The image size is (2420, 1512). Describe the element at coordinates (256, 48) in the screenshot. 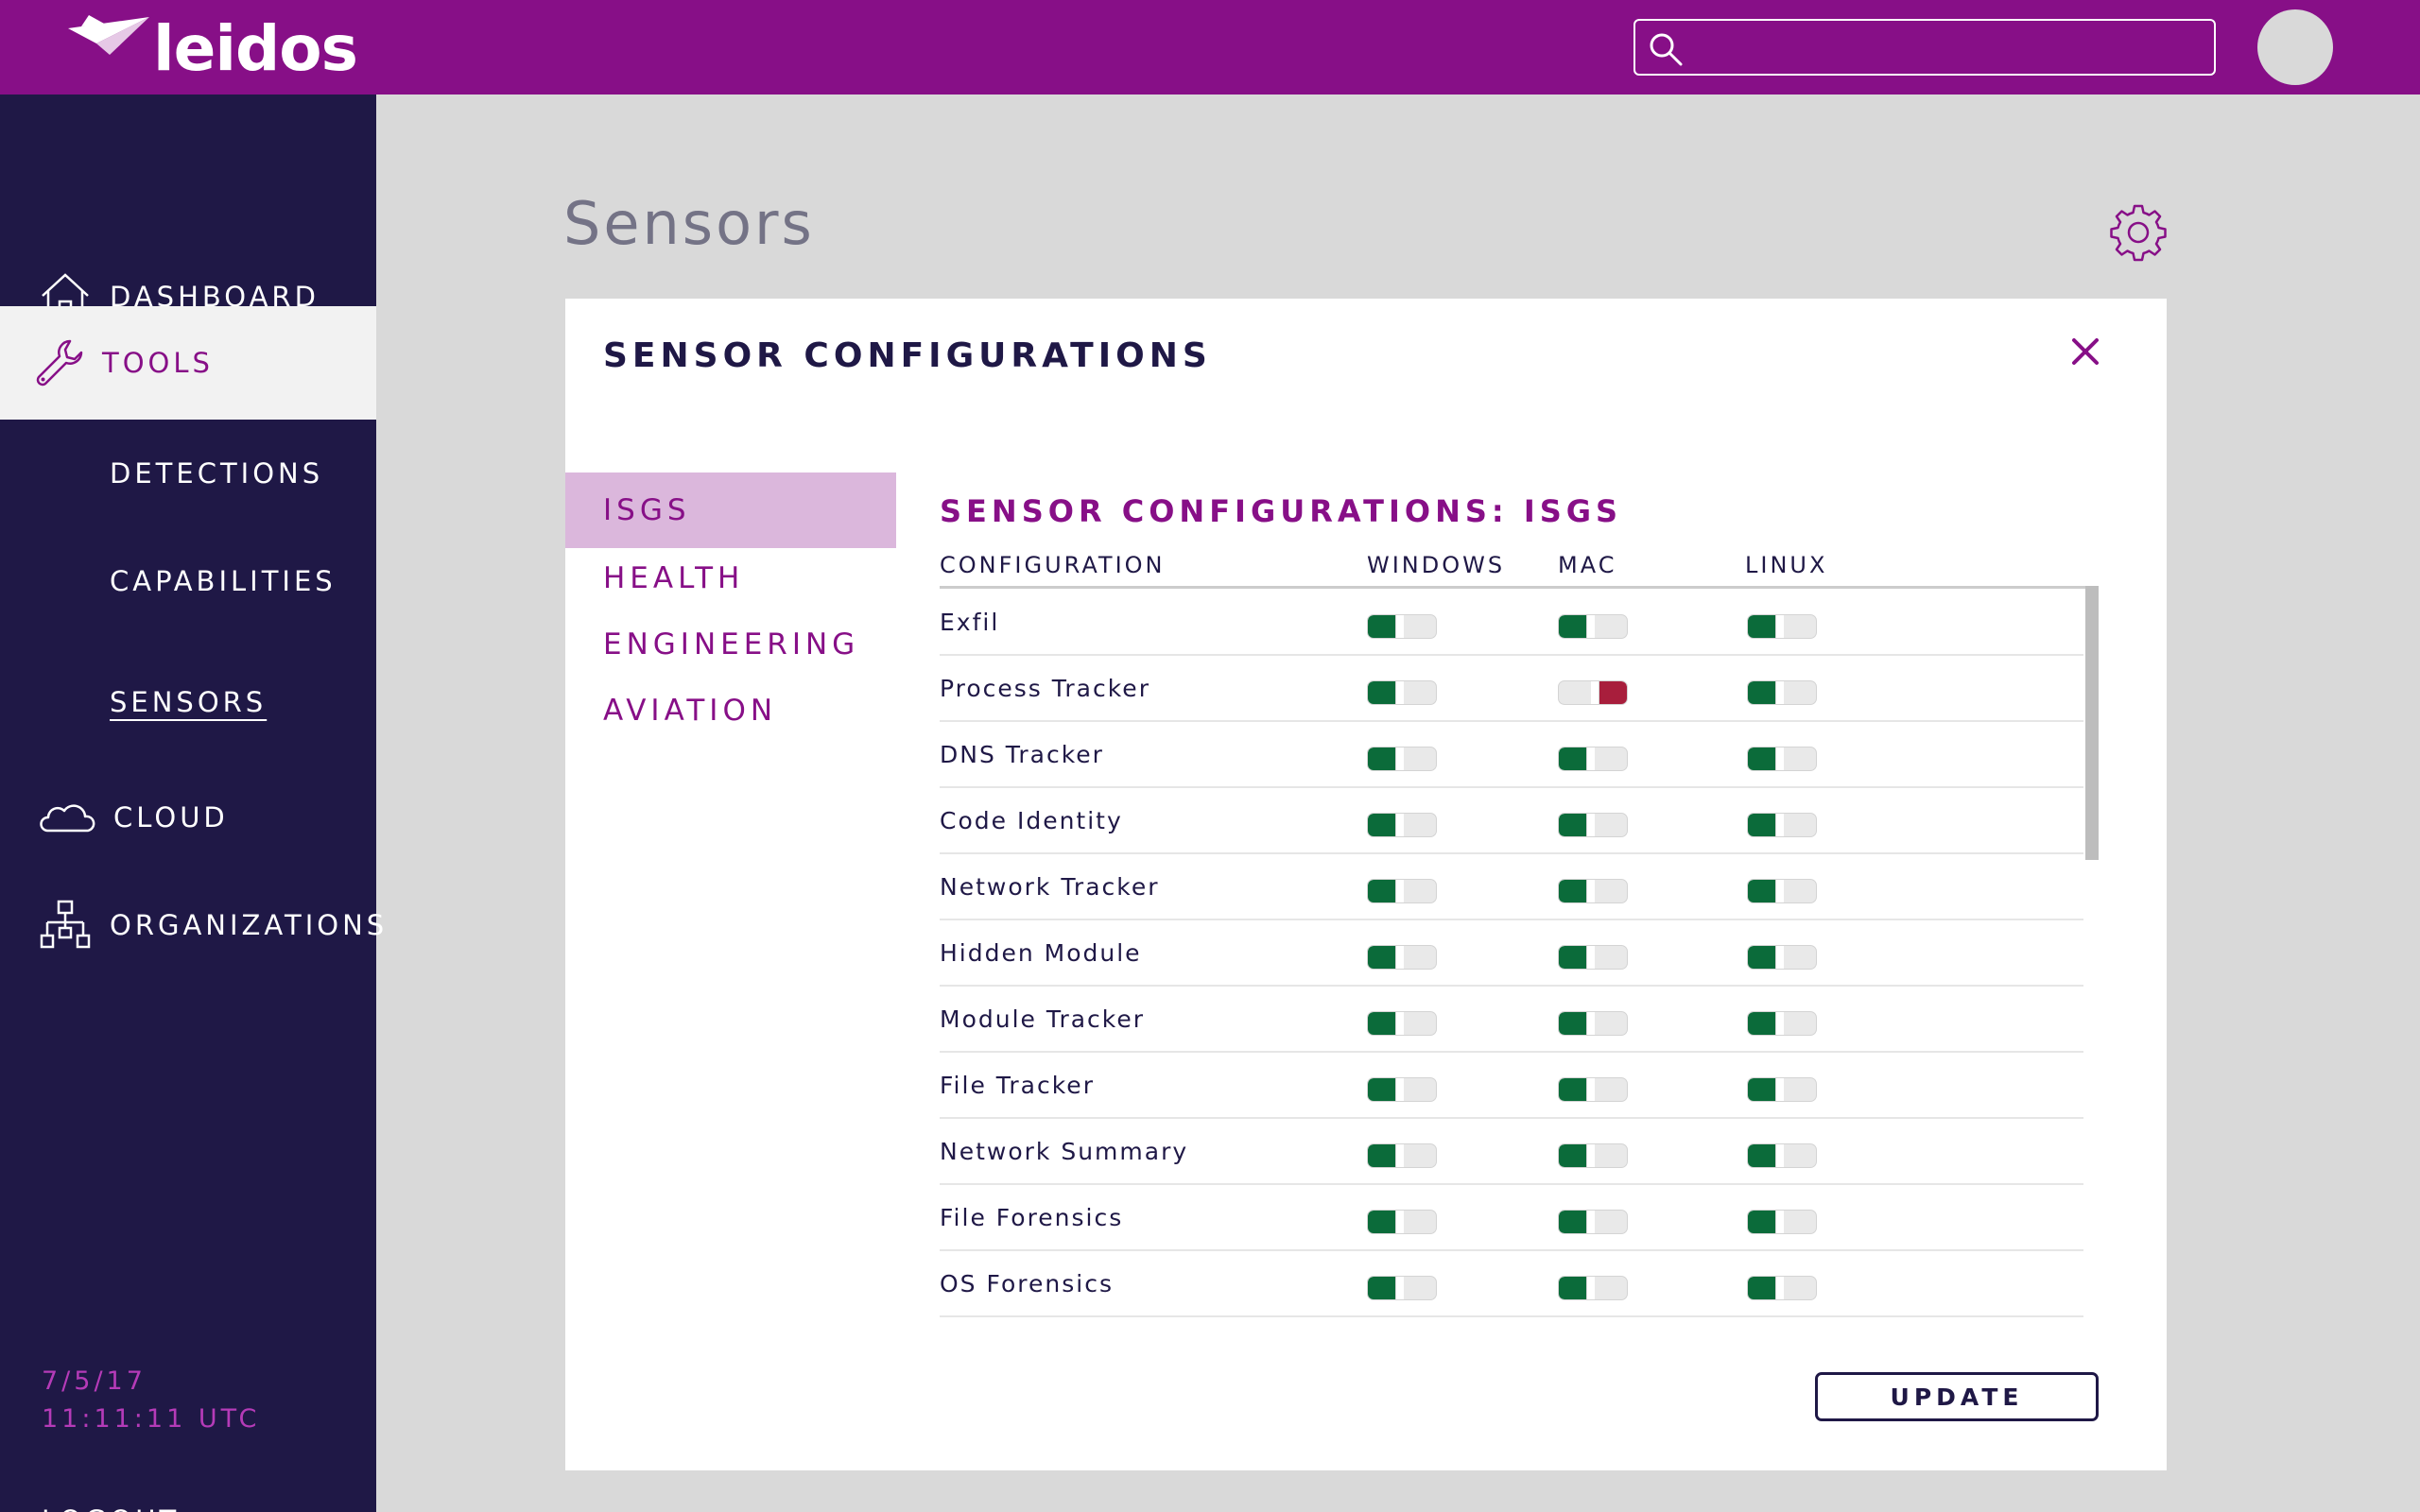

I see `logo-text: leidos` at that location.